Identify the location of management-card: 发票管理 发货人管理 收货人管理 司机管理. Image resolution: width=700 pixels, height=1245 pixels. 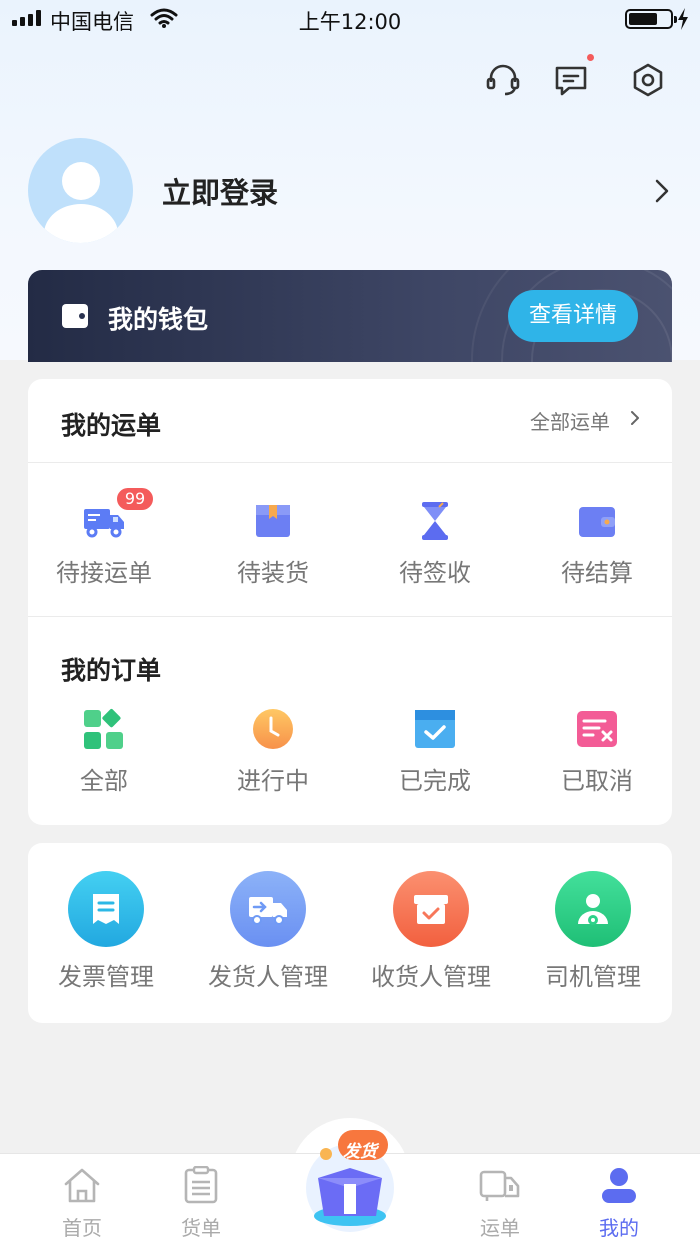
(350, 933).